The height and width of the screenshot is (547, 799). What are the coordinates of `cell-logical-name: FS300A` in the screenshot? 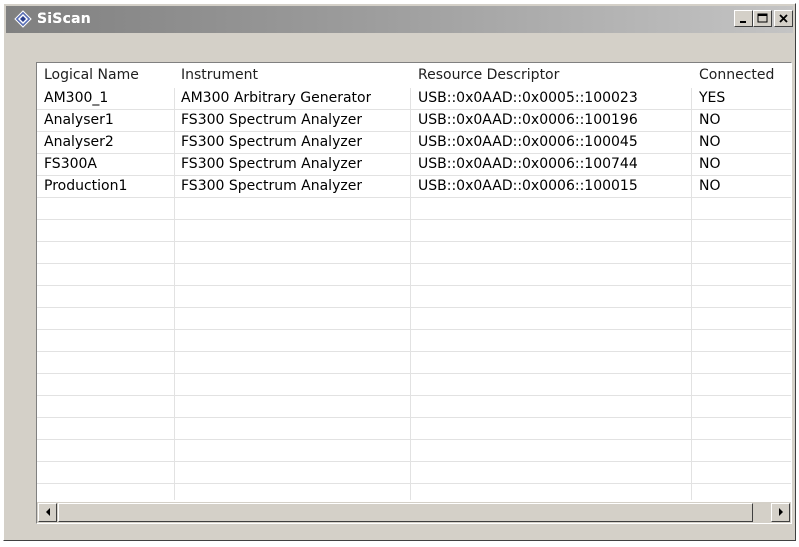 It's located at (70, 164).